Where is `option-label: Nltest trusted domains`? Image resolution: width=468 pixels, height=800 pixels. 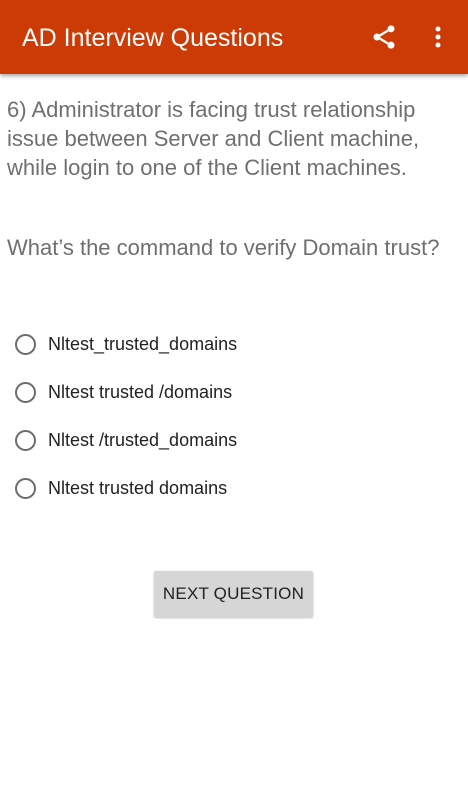 option-label: Nltest trusted domains is located at coordinates (138, 487).